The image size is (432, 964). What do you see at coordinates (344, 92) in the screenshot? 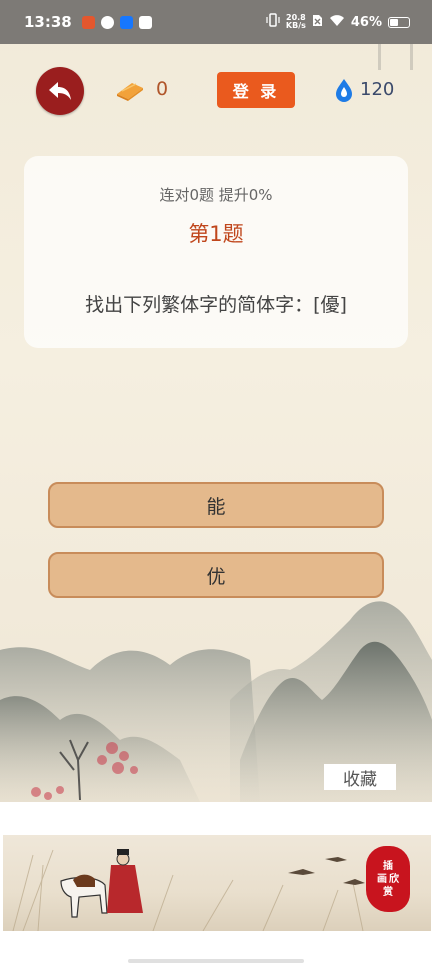
I see `energy-drop-icon` at bounding box center [344, 92].